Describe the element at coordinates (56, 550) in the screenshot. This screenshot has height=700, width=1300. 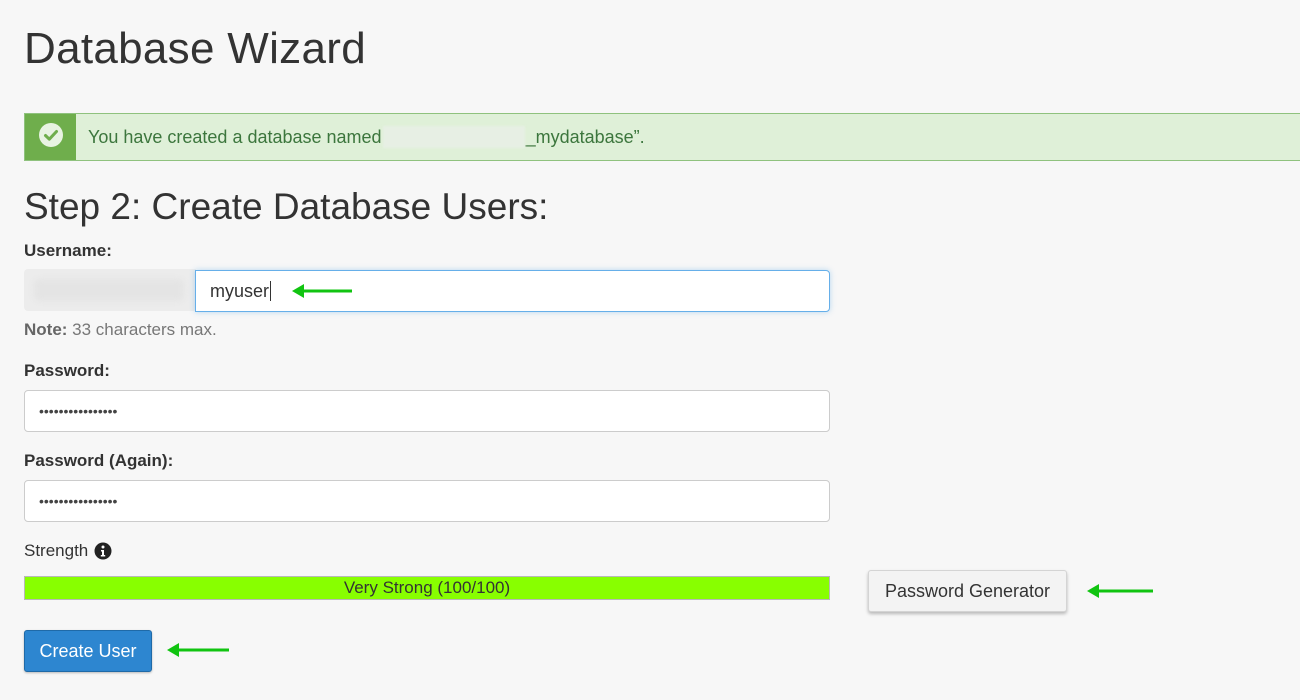
I see `strength-label: Strength` at that location.